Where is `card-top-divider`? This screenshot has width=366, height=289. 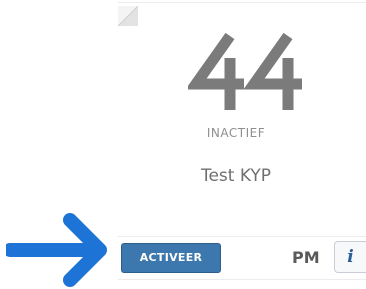 card-top-divider is located at coordinates (242, 2).